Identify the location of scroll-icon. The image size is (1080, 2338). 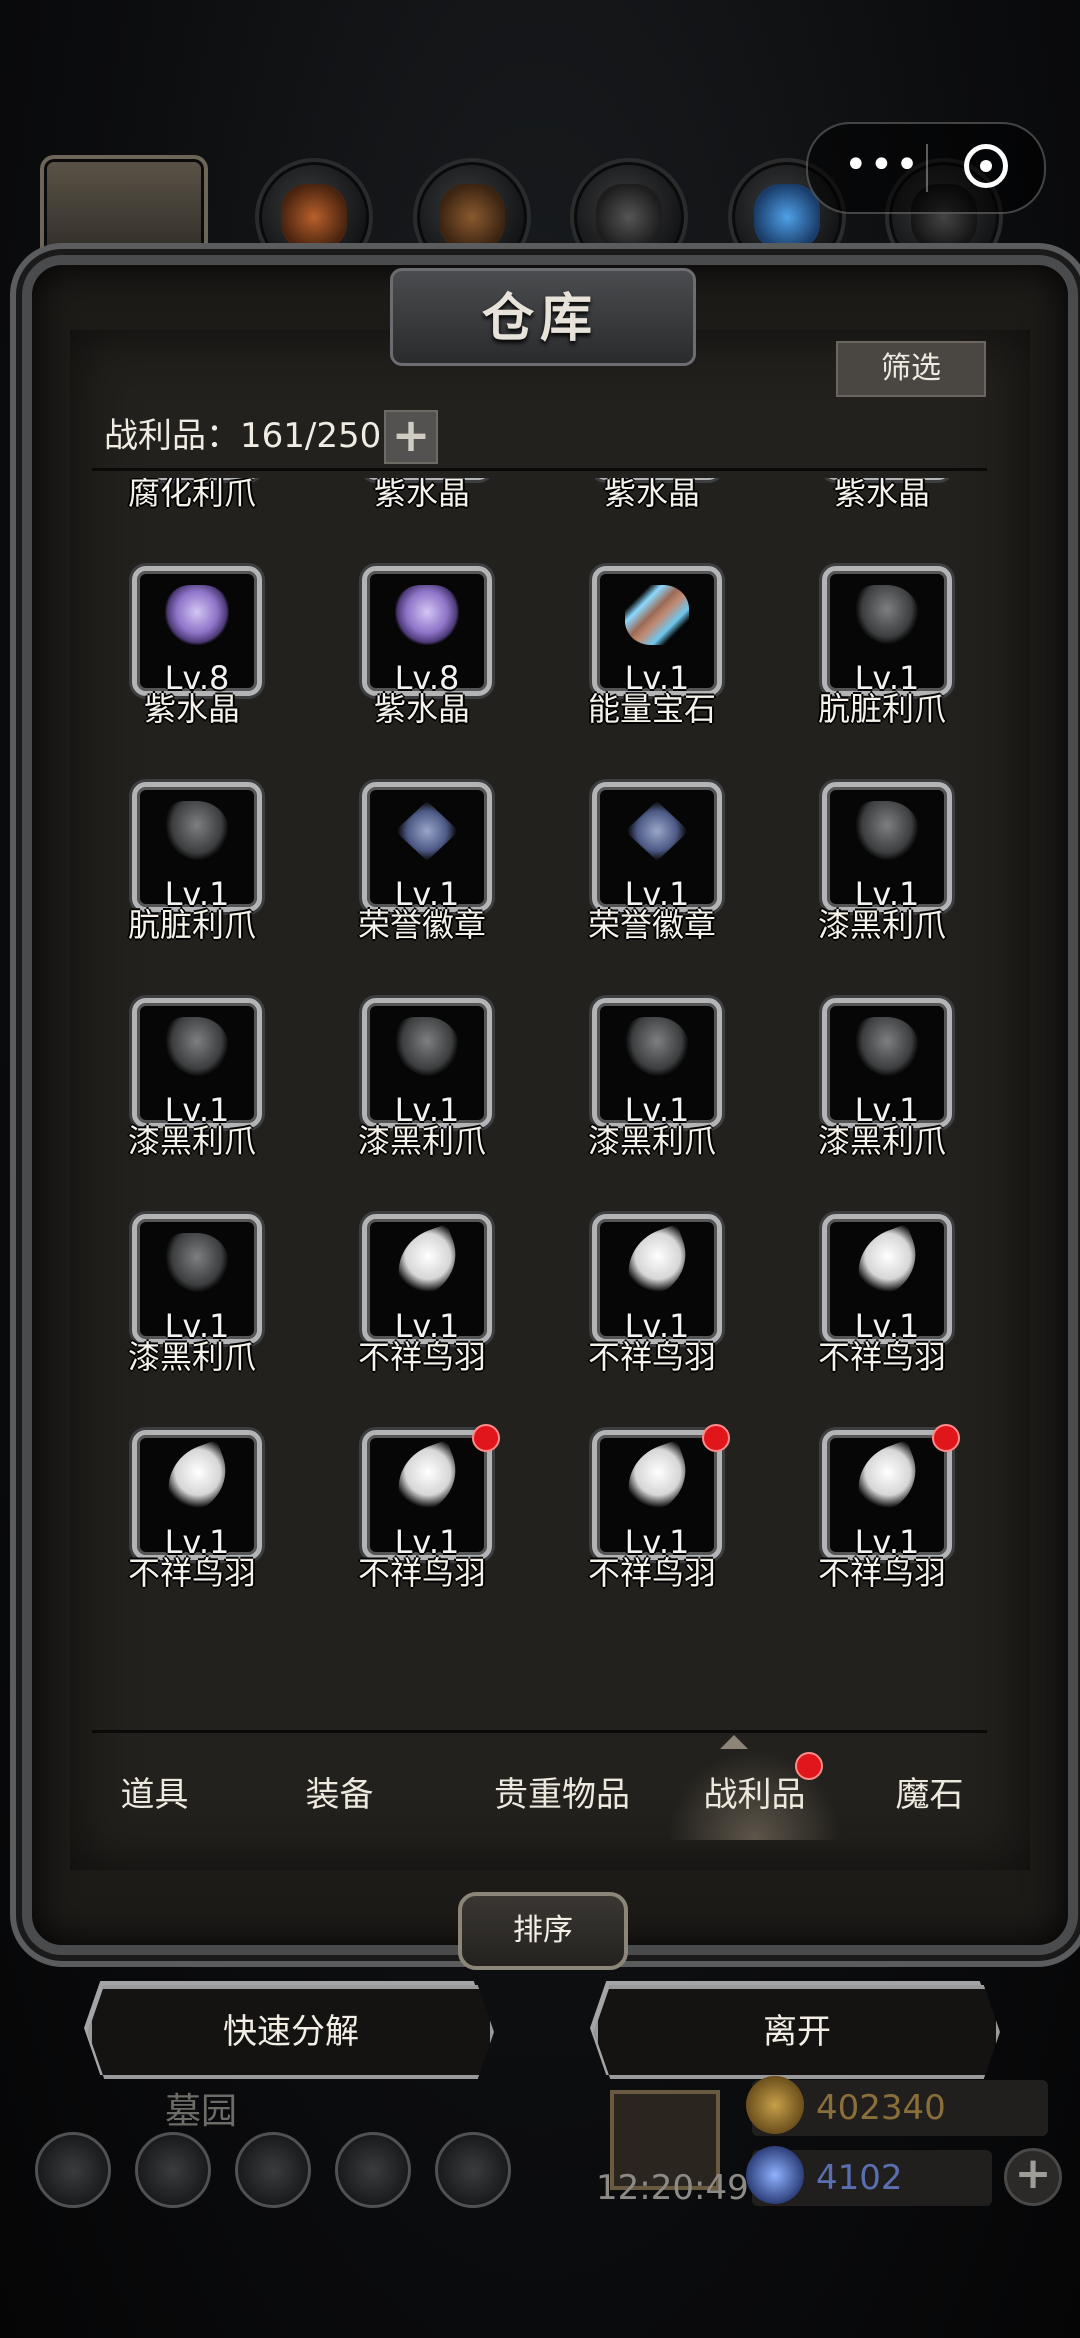
(273, 2170).